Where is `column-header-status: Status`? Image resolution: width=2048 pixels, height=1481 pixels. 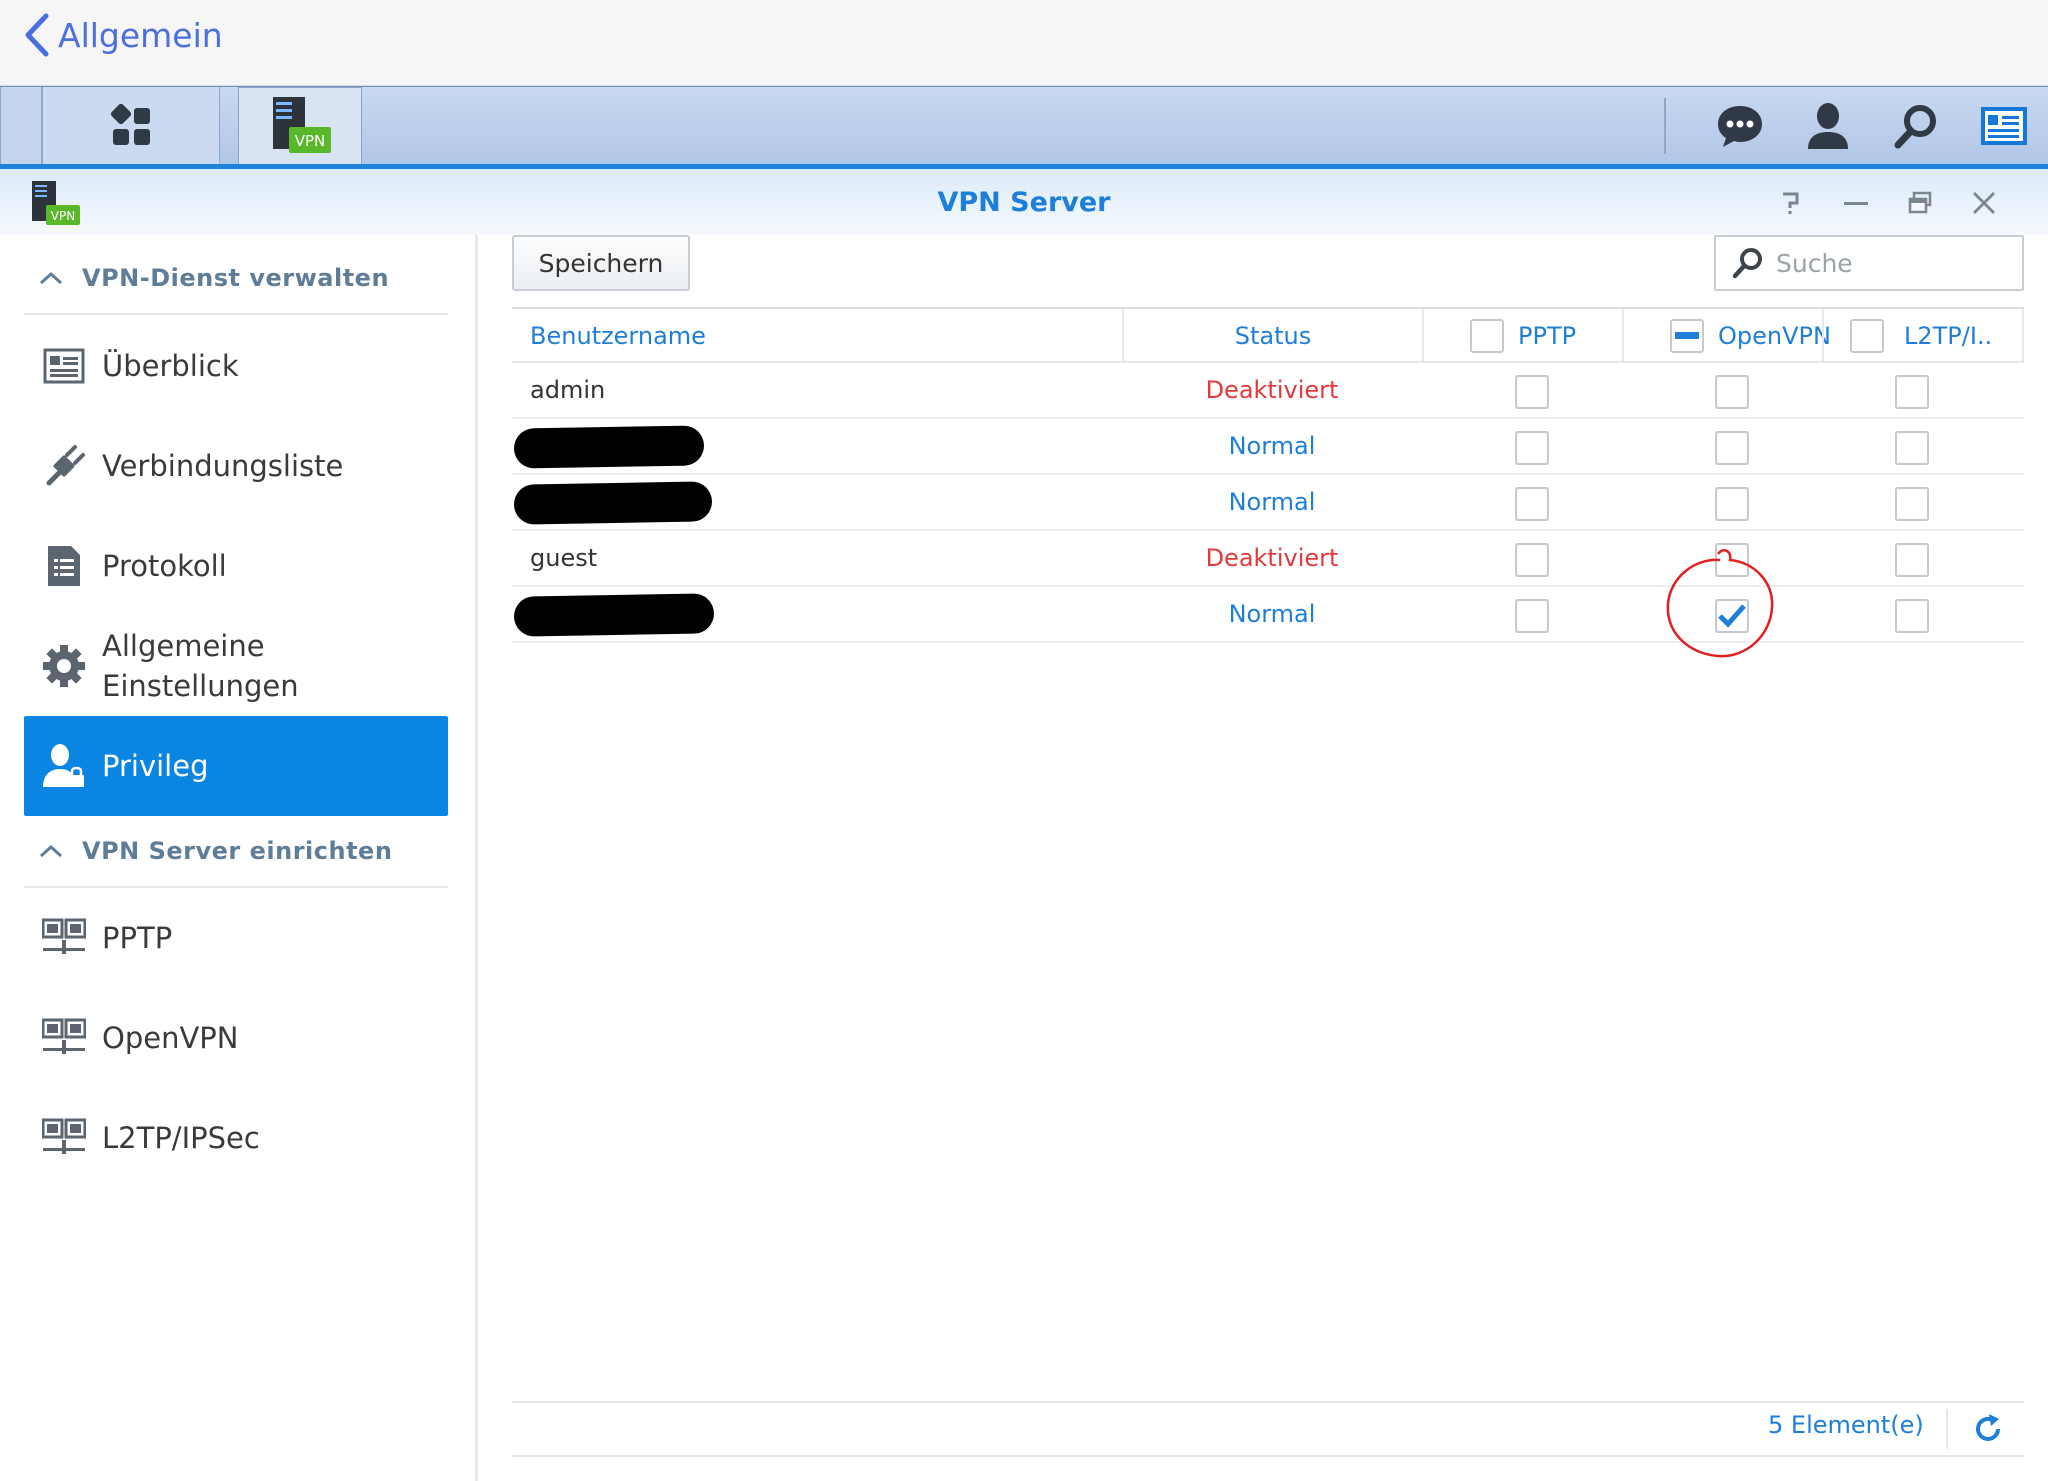 column-header-status: Status is located at coordinates (1273, 336).